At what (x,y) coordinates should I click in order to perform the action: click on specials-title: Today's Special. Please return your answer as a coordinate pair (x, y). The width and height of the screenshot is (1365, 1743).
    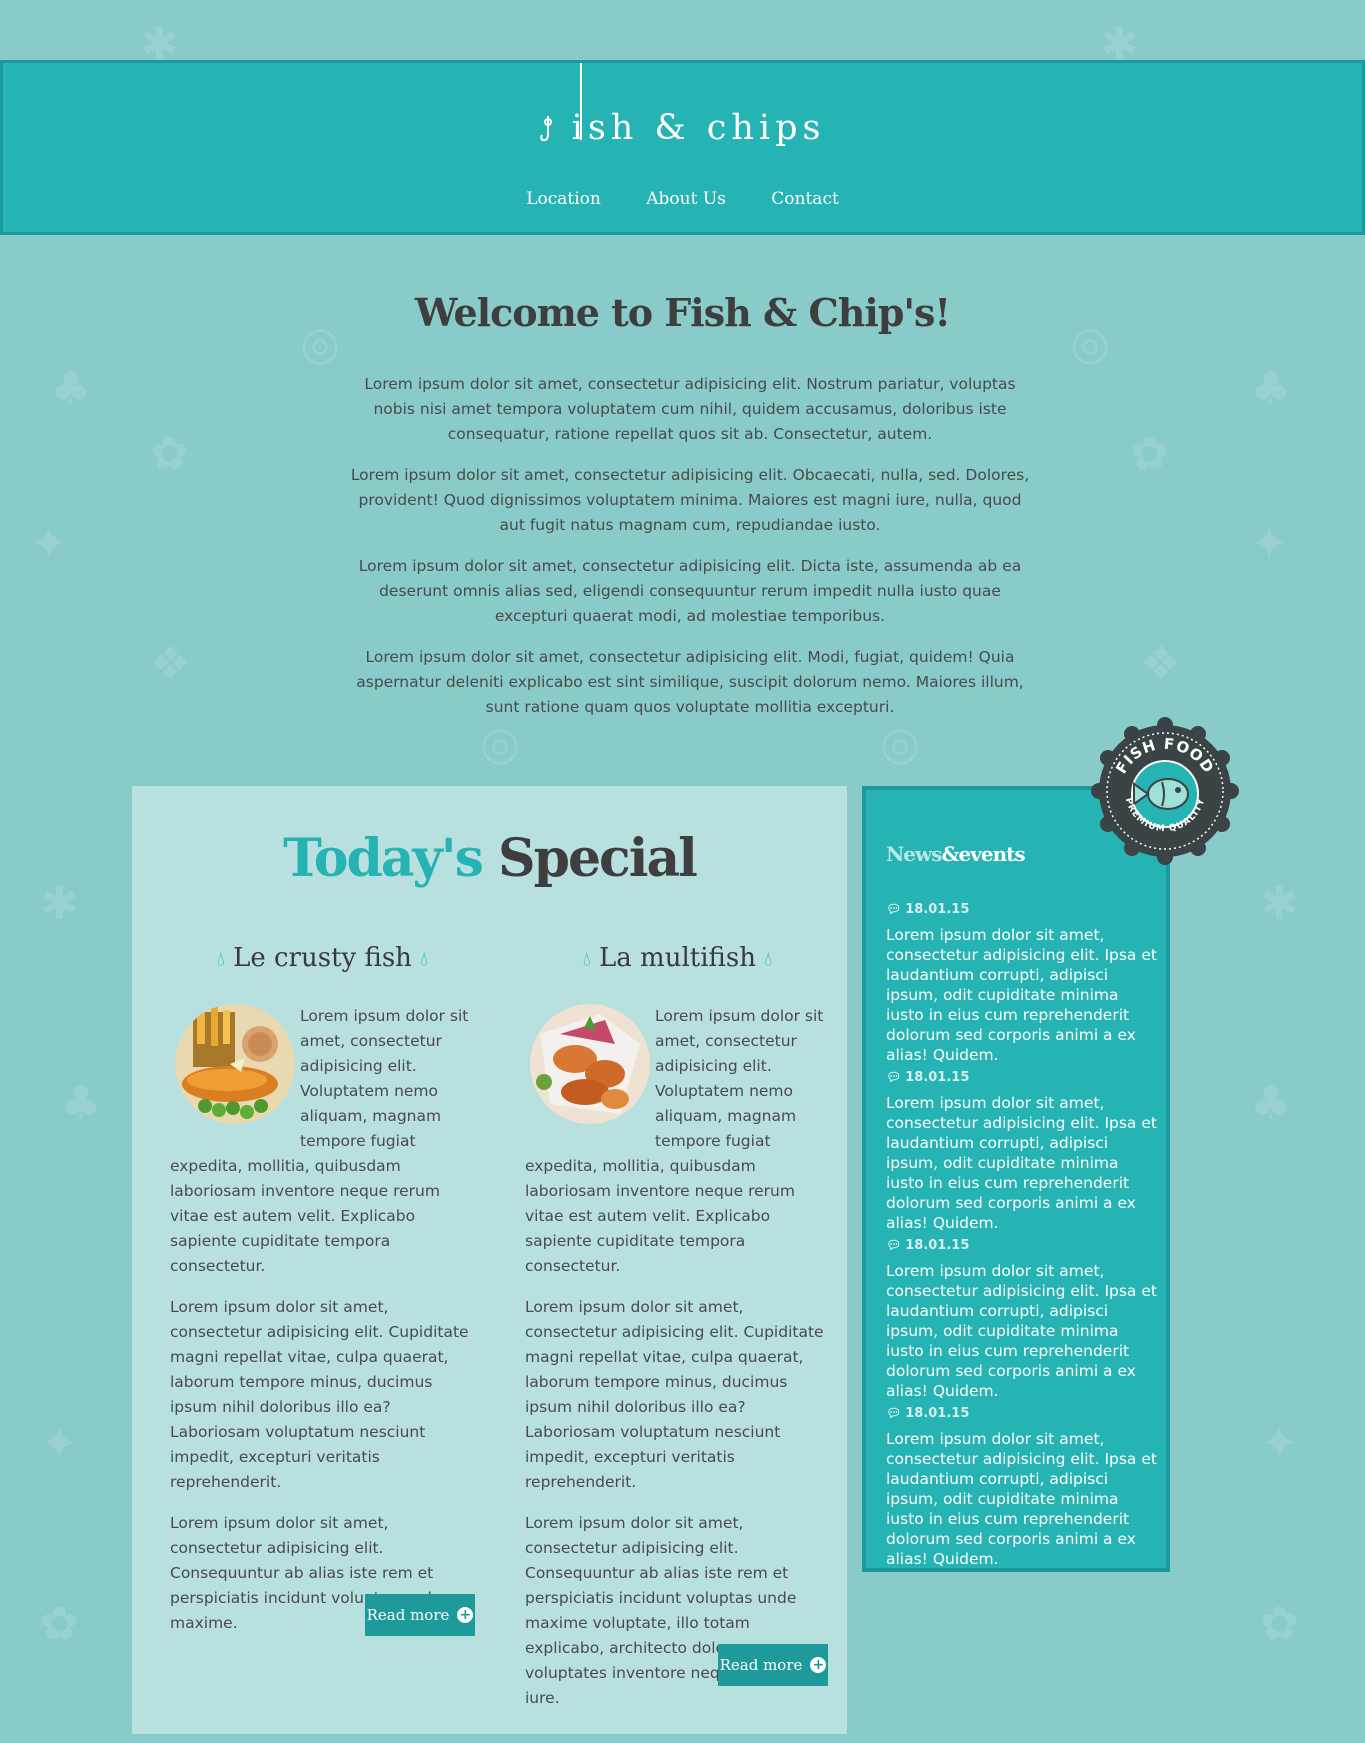
    Looking at the image, I should click on (489, 858).